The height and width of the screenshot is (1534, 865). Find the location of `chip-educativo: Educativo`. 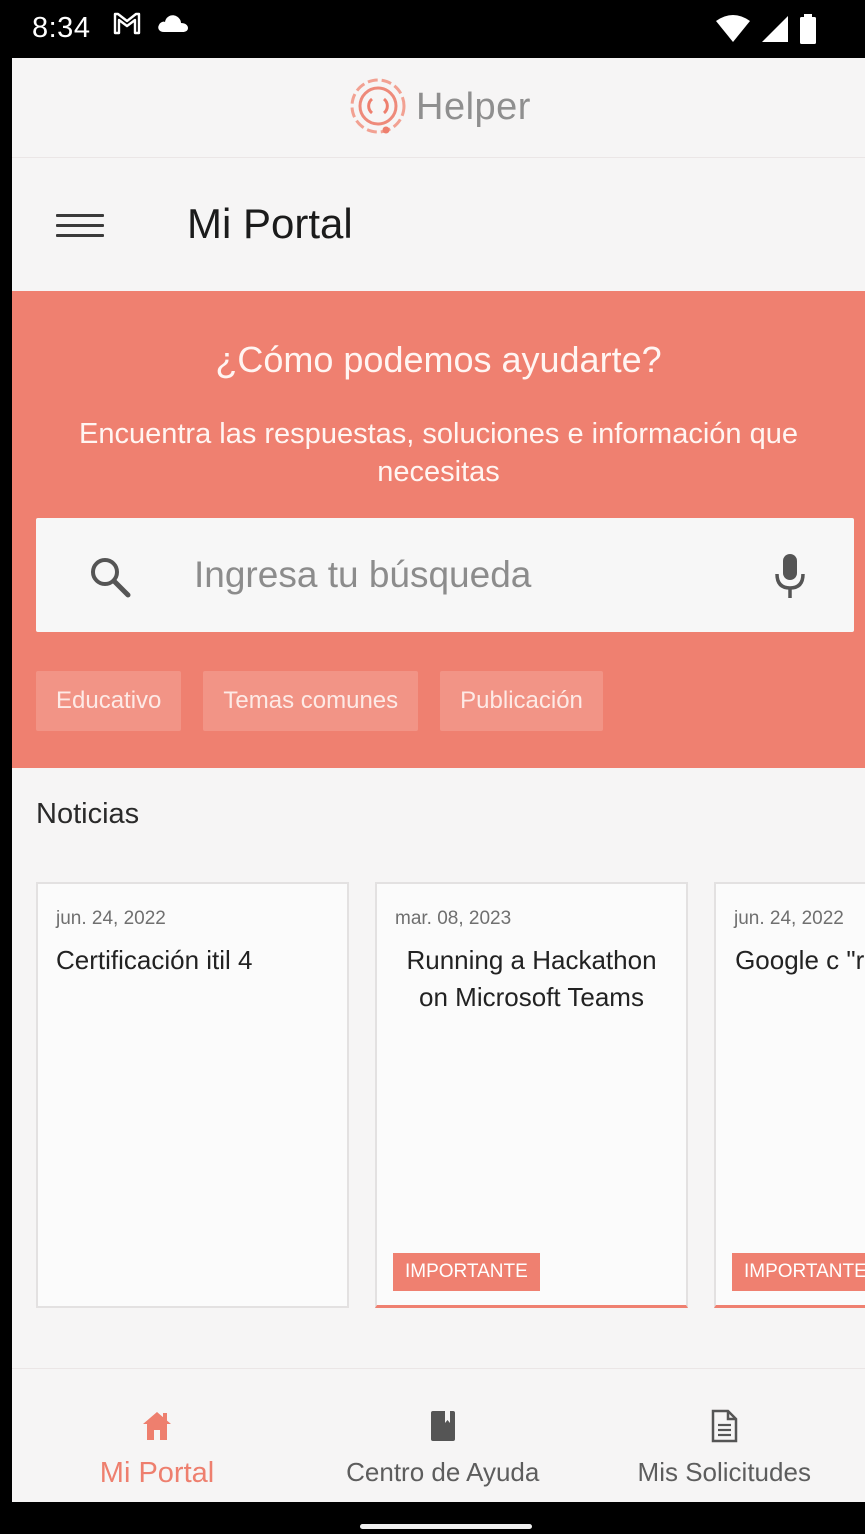

chip-educativo: Educativo is located at coordinates (109, 701).